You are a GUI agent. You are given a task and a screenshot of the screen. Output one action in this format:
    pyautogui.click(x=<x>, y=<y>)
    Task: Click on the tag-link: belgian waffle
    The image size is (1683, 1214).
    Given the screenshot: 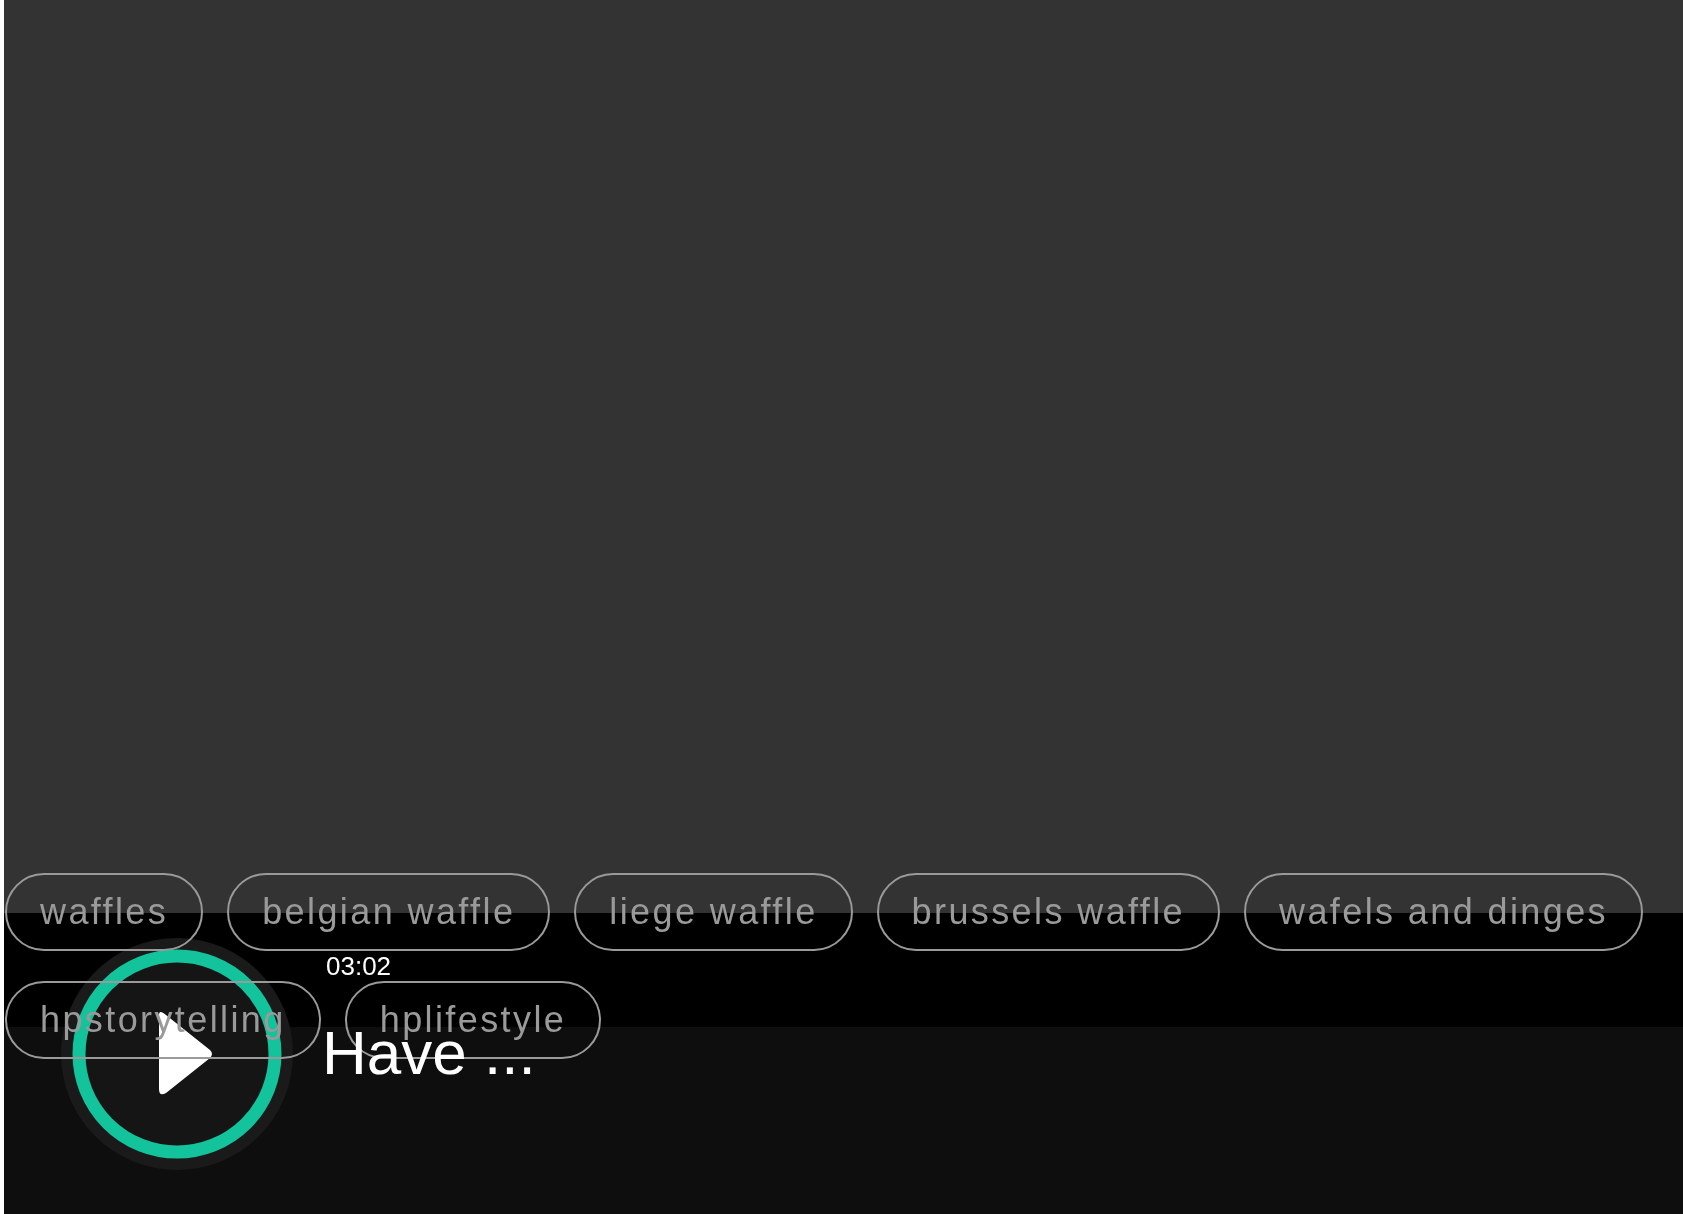 What is the action you would take?
    pyautogui.click(x=389, y=912)
    